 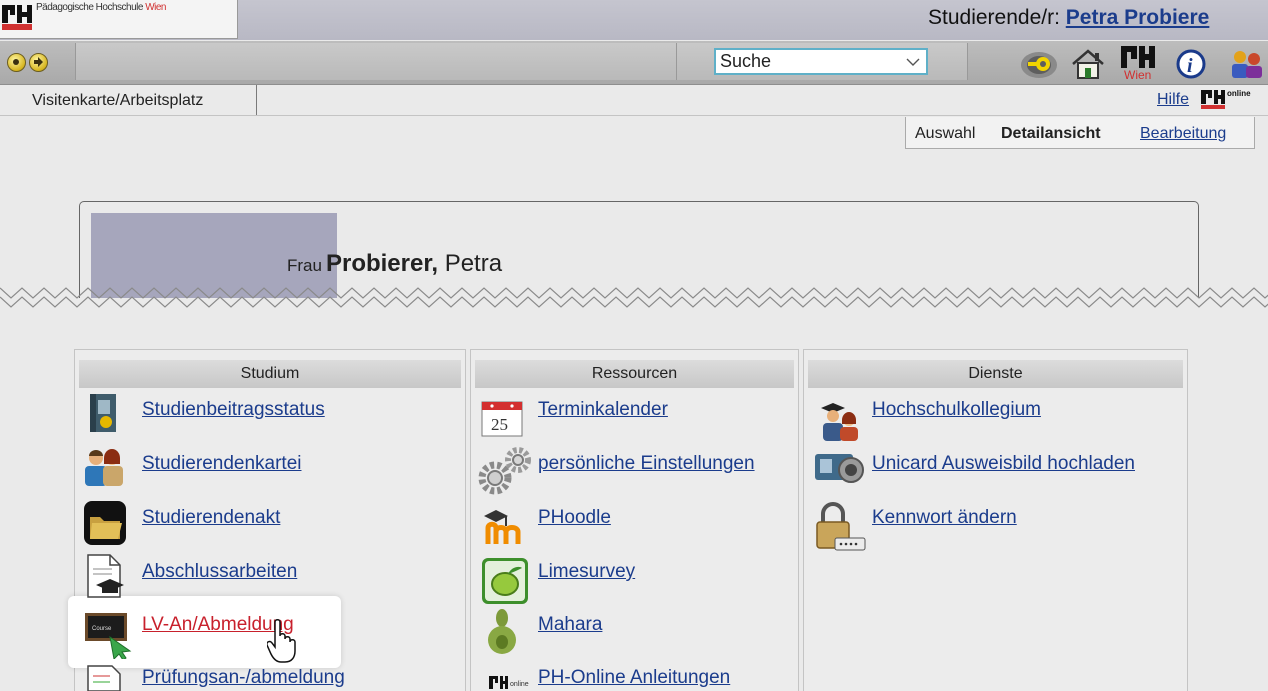 What do you see at coordinates (634, 677) in the screenshot?
I see `link-ph-online-anleitungen: PH-Online Anleitungen` at bounding box center [634, 677].